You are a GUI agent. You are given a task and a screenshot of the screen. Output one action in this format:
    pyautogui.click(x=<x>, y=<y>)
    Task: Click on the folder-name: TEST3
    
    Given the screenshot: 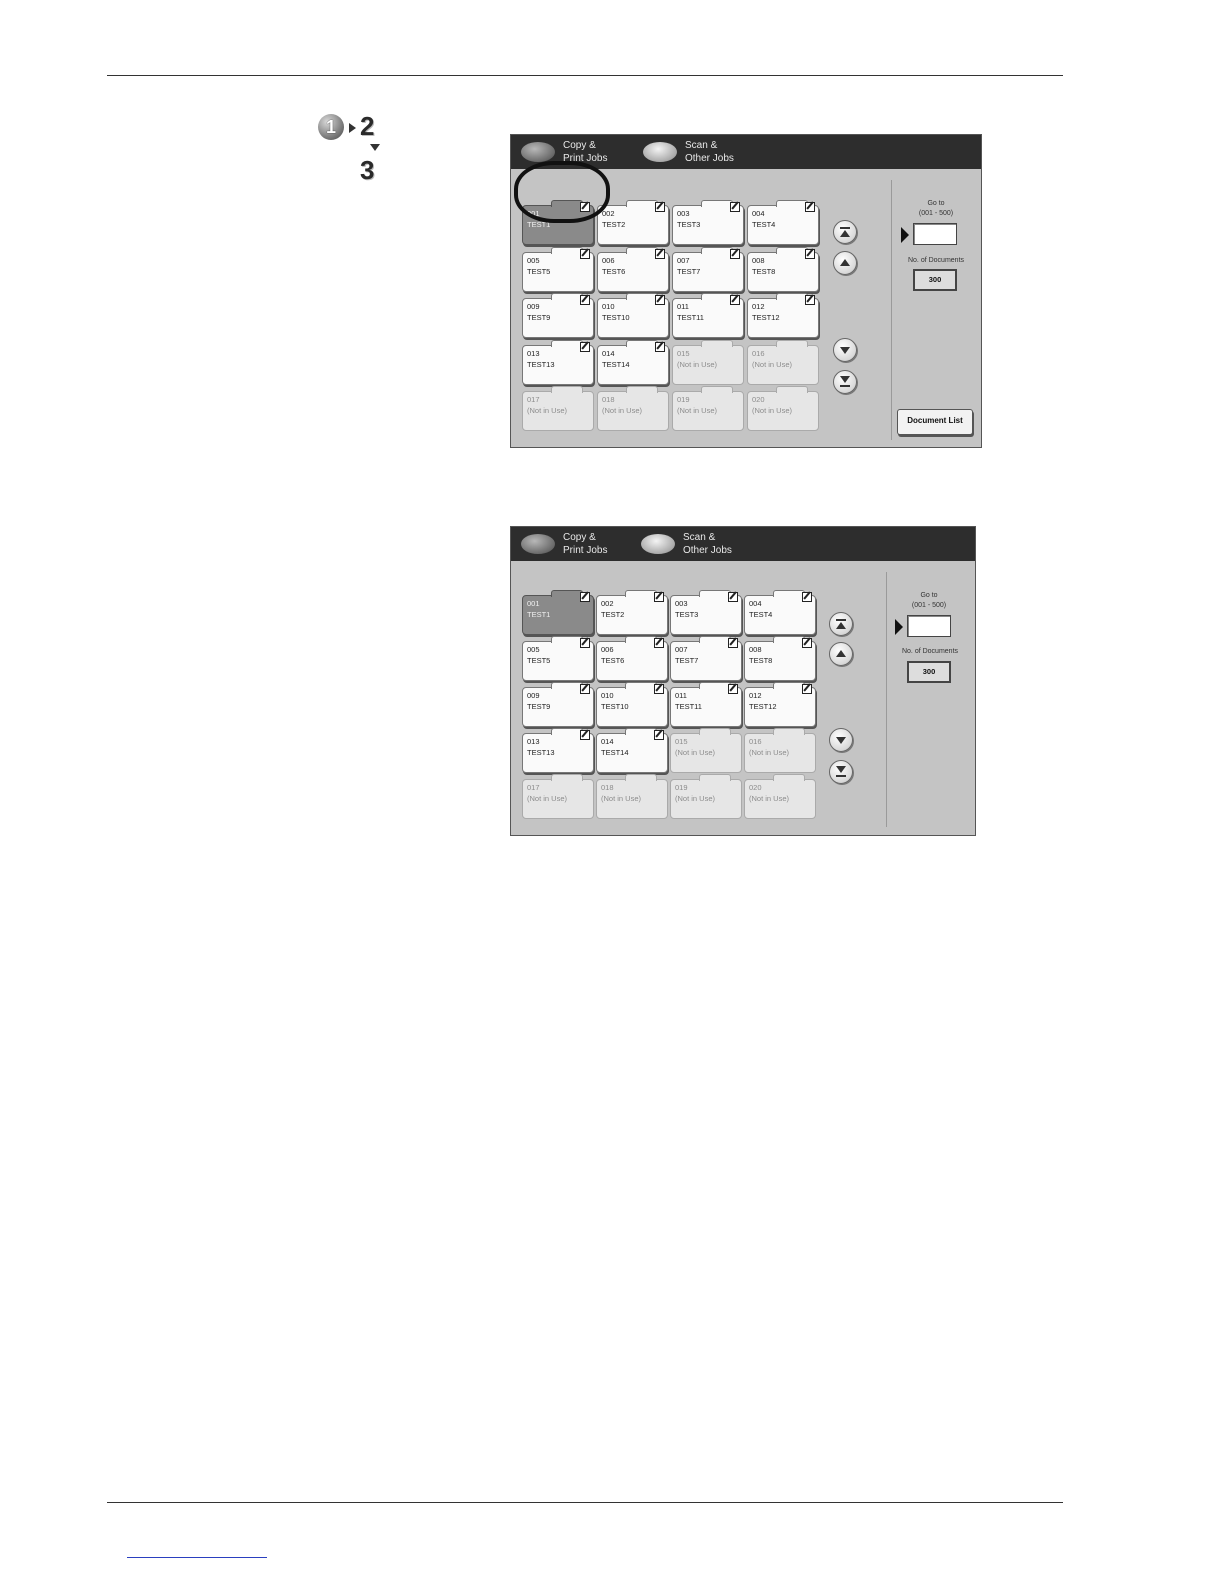 What is the action you would take?
    pyautogui.click(x=689, y=224)
    